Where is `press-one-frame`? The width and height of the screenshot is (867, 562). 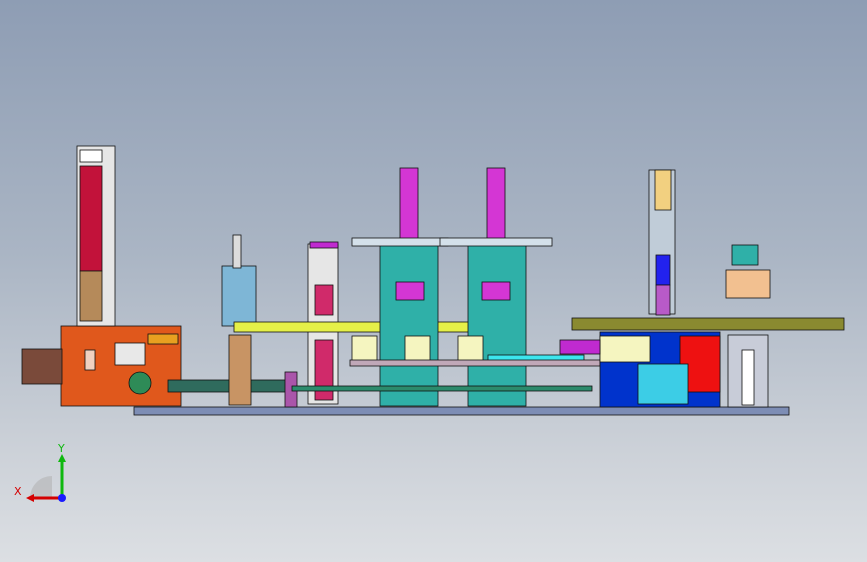 press-one-frame is located at coordinates (409, 324).